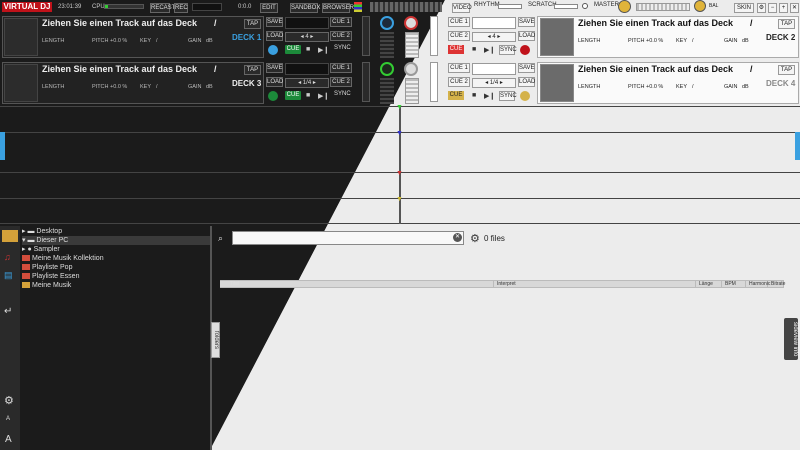 This screenshot has height=450, width=800. Describe the element at coordinates (323, 50) in the screenshot. I see `deck-1-play-icon: ▶❙` at that location.